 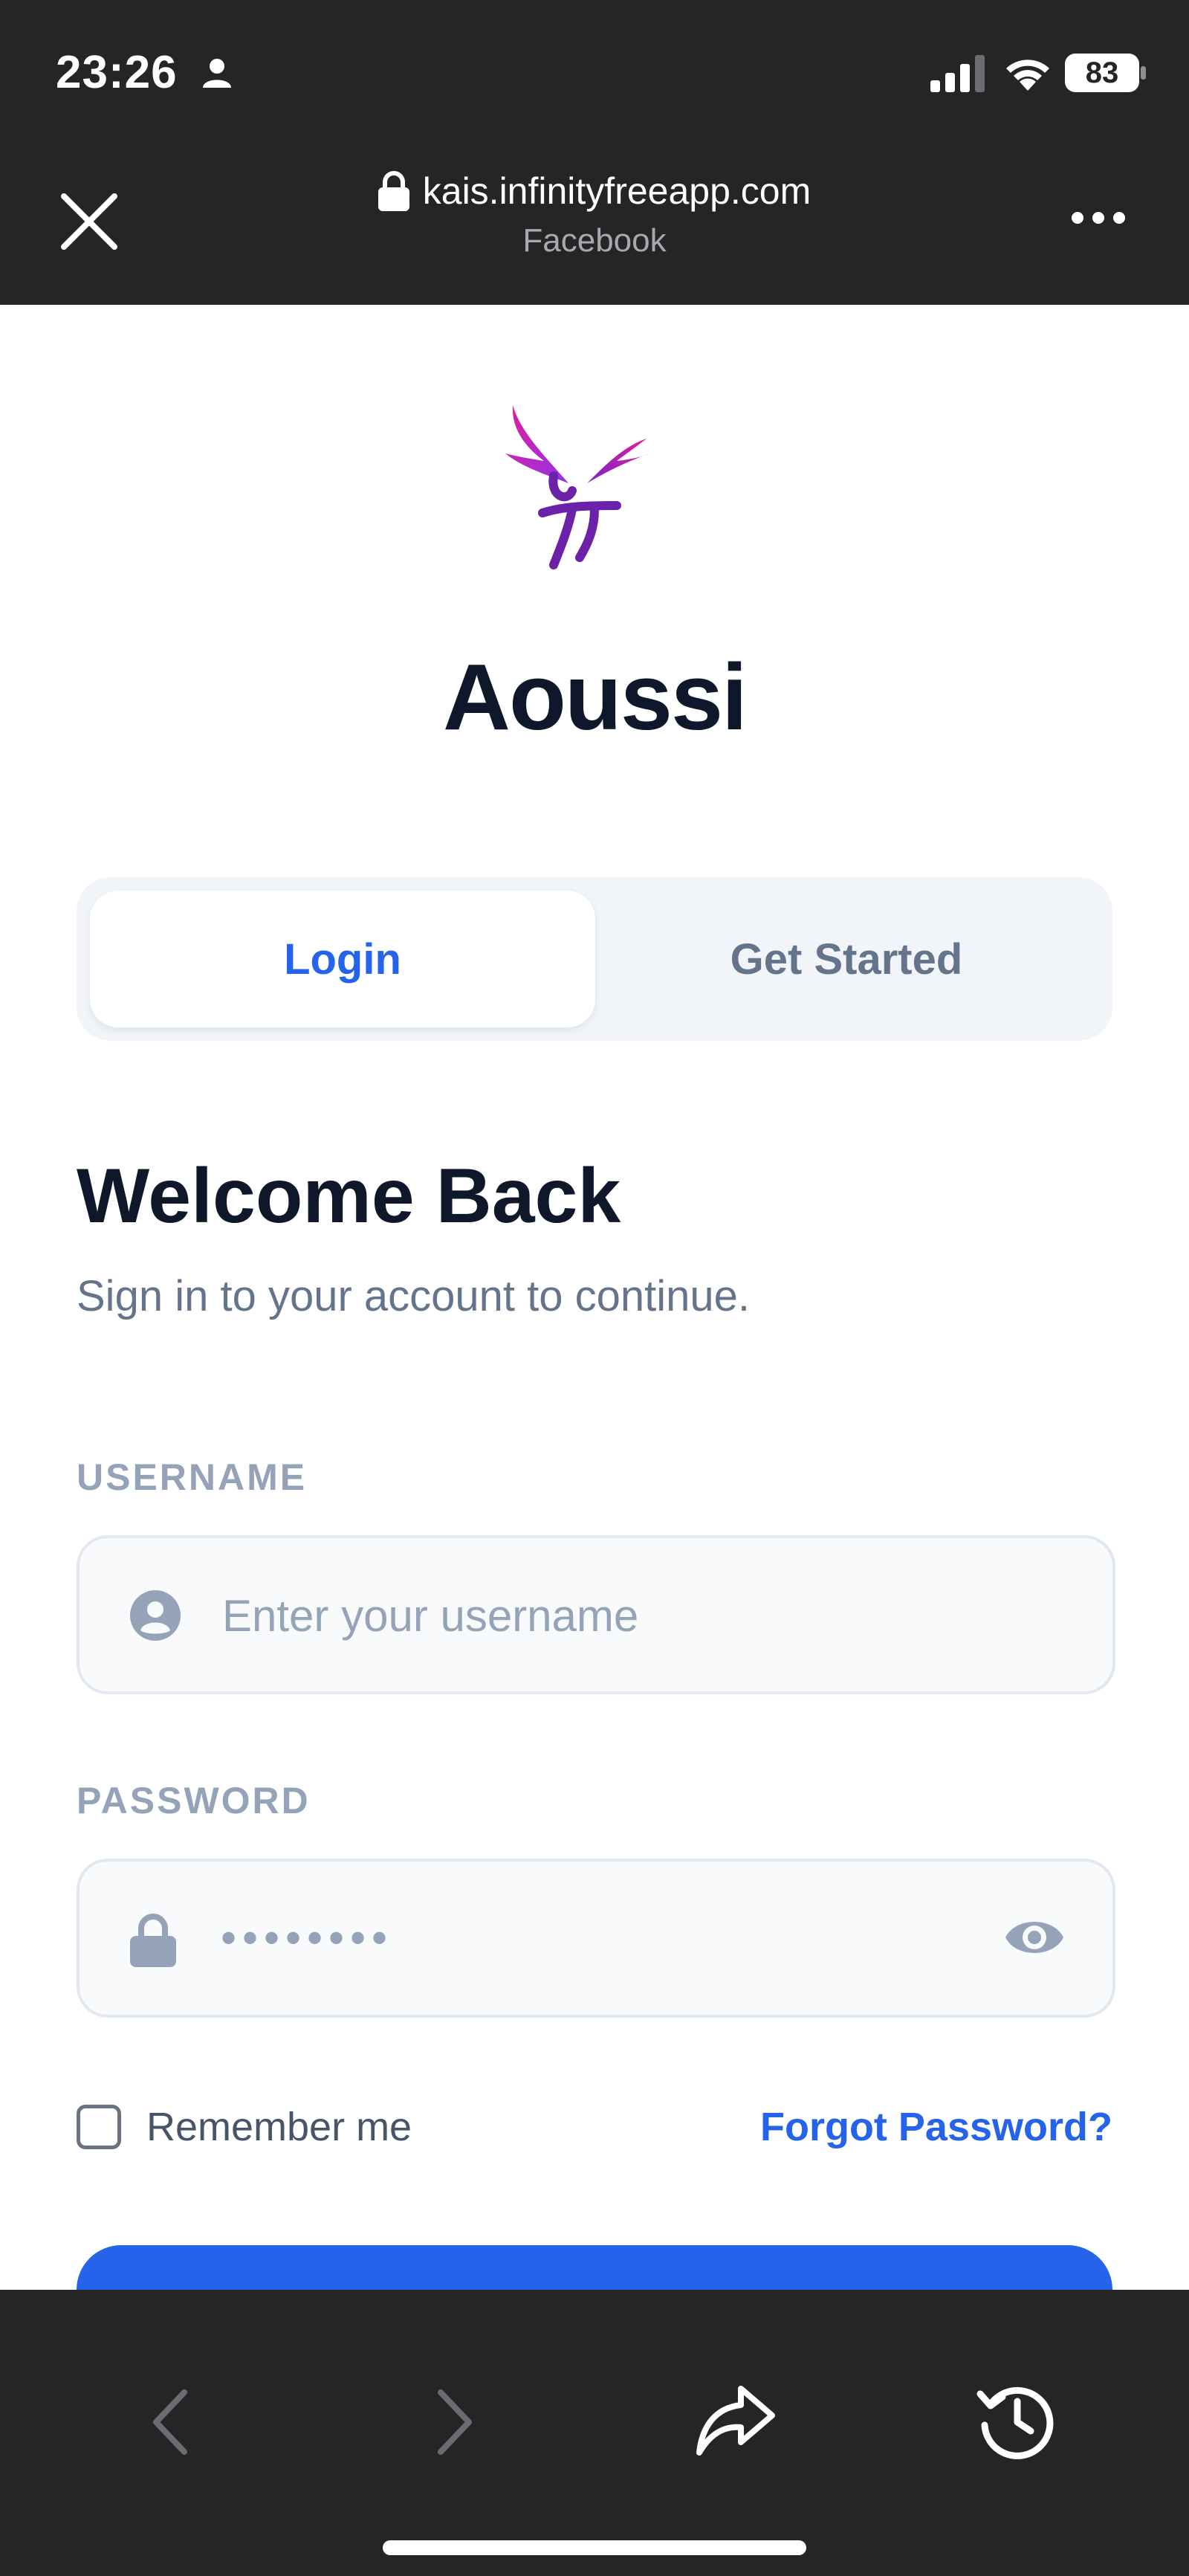 What do you see at coordinates (1034, 1937) in the screenshot?
I see `eye-icon` at bounding box center [1034, 1937].